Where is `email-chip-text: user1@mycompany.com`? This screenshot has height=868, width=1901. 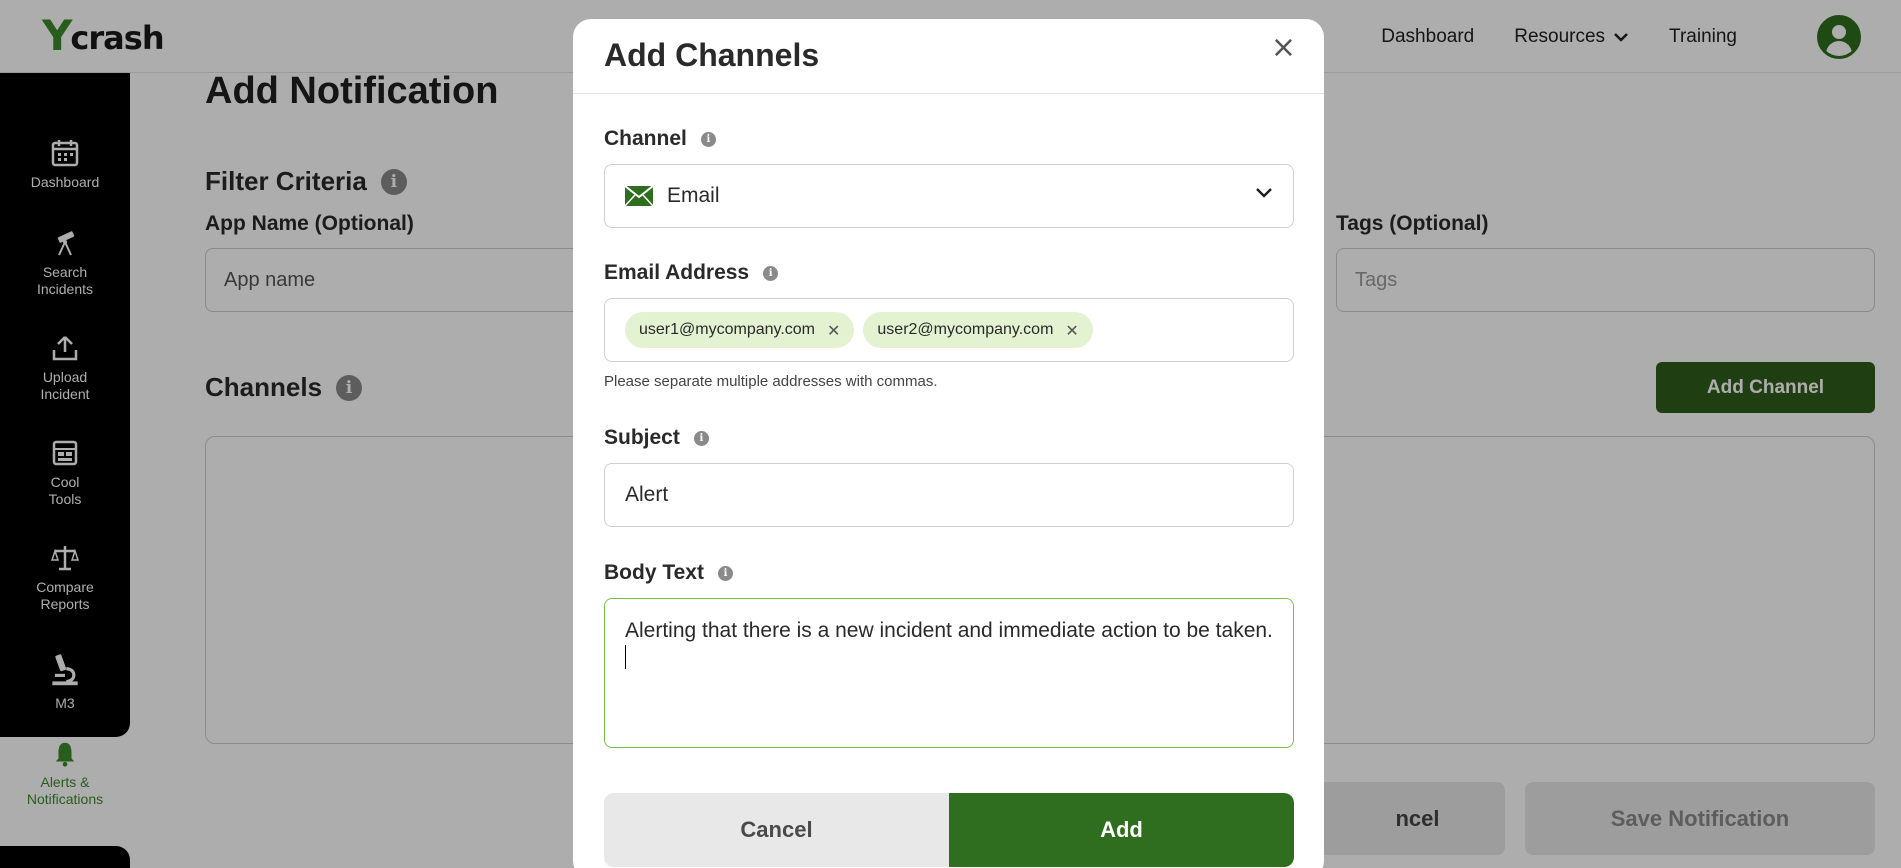 email-chip-text: user1@mycompany.com is located at coordinates (727, 329).